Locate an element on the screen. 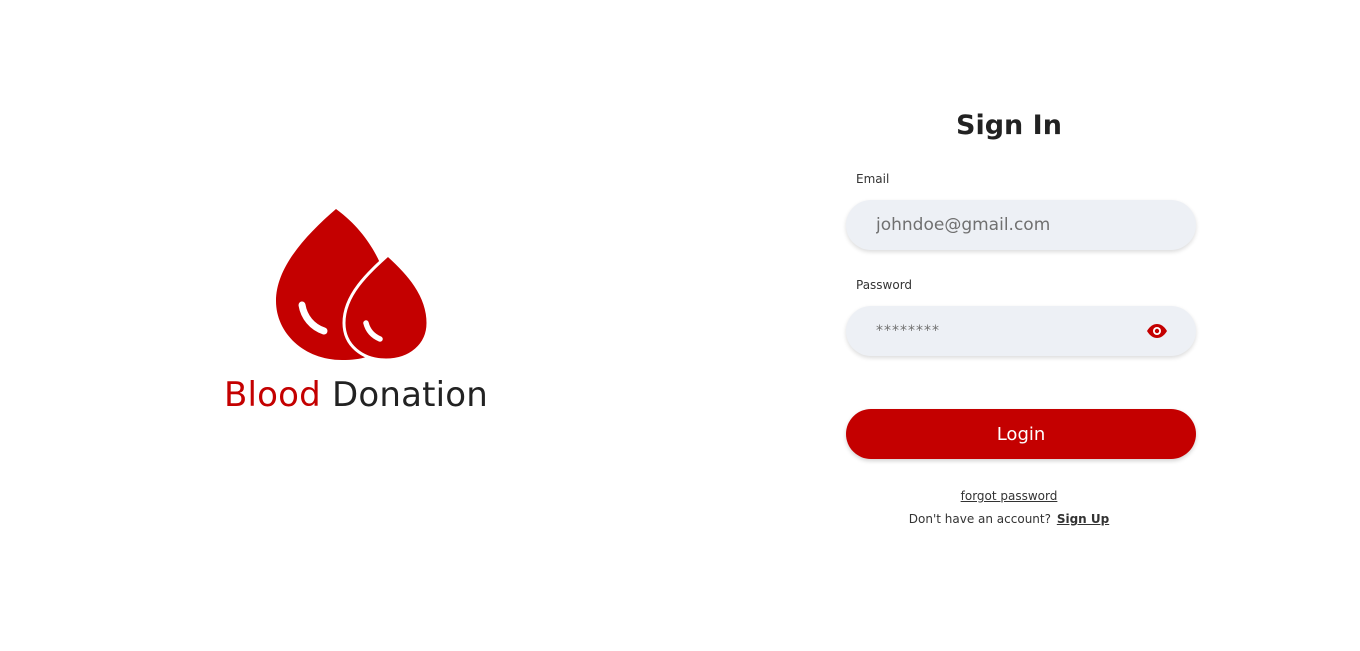 Image resolution: width=1360 pixels, height=651 pixels. page-title: Sign In is located at coordinates (1009, 125).